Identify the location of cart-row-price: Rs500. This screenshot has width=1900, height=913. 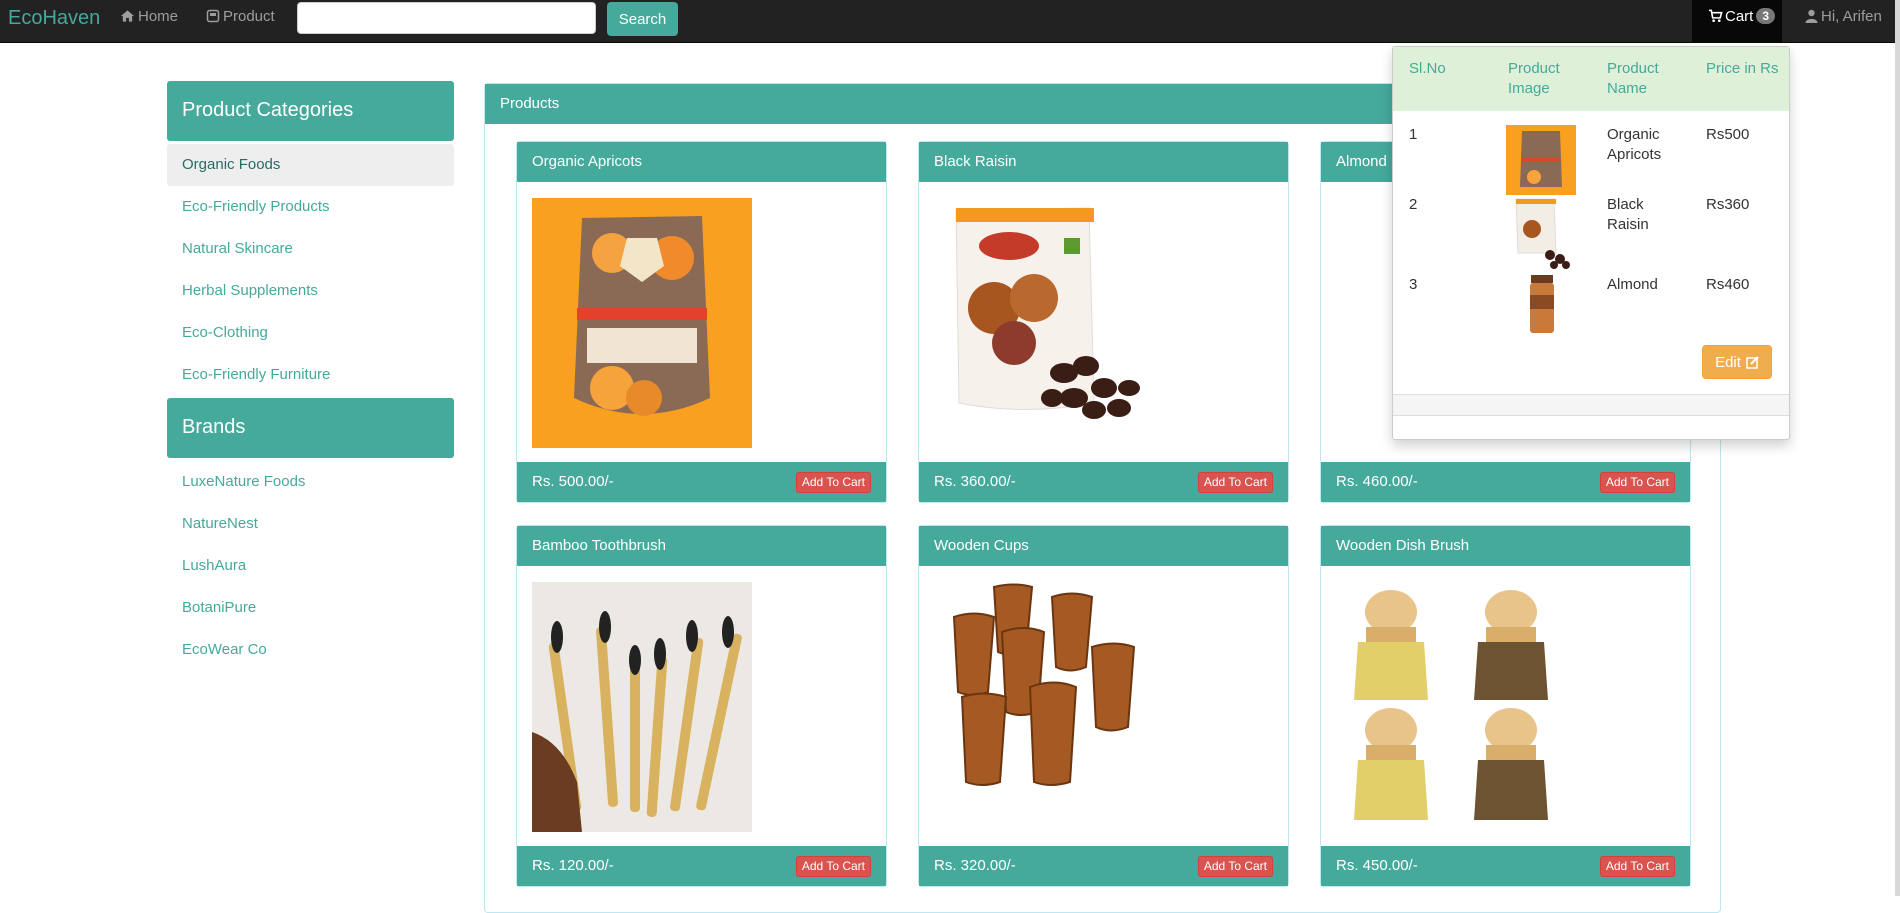
(1728, 134).